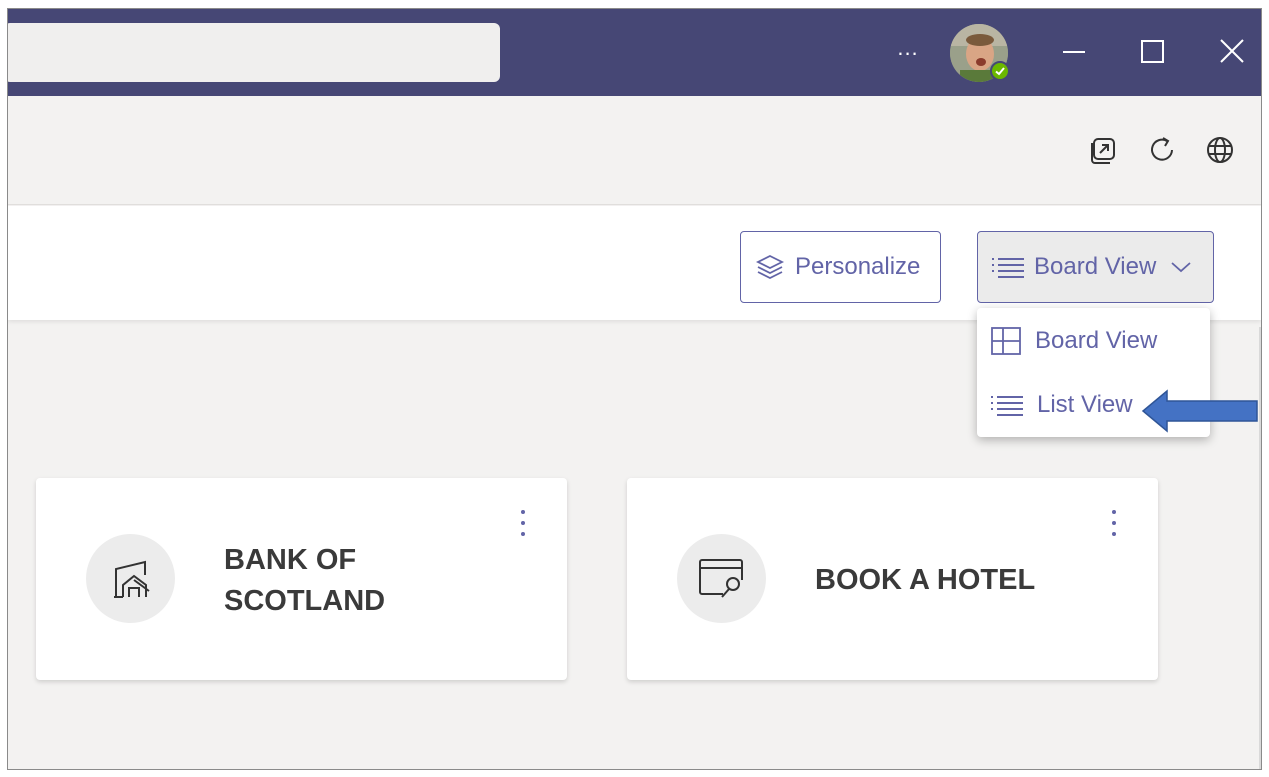 Image resolution: width=1269 pixels, height=777 pixels. I want to click on list-view-icon, so click(1007, 406).